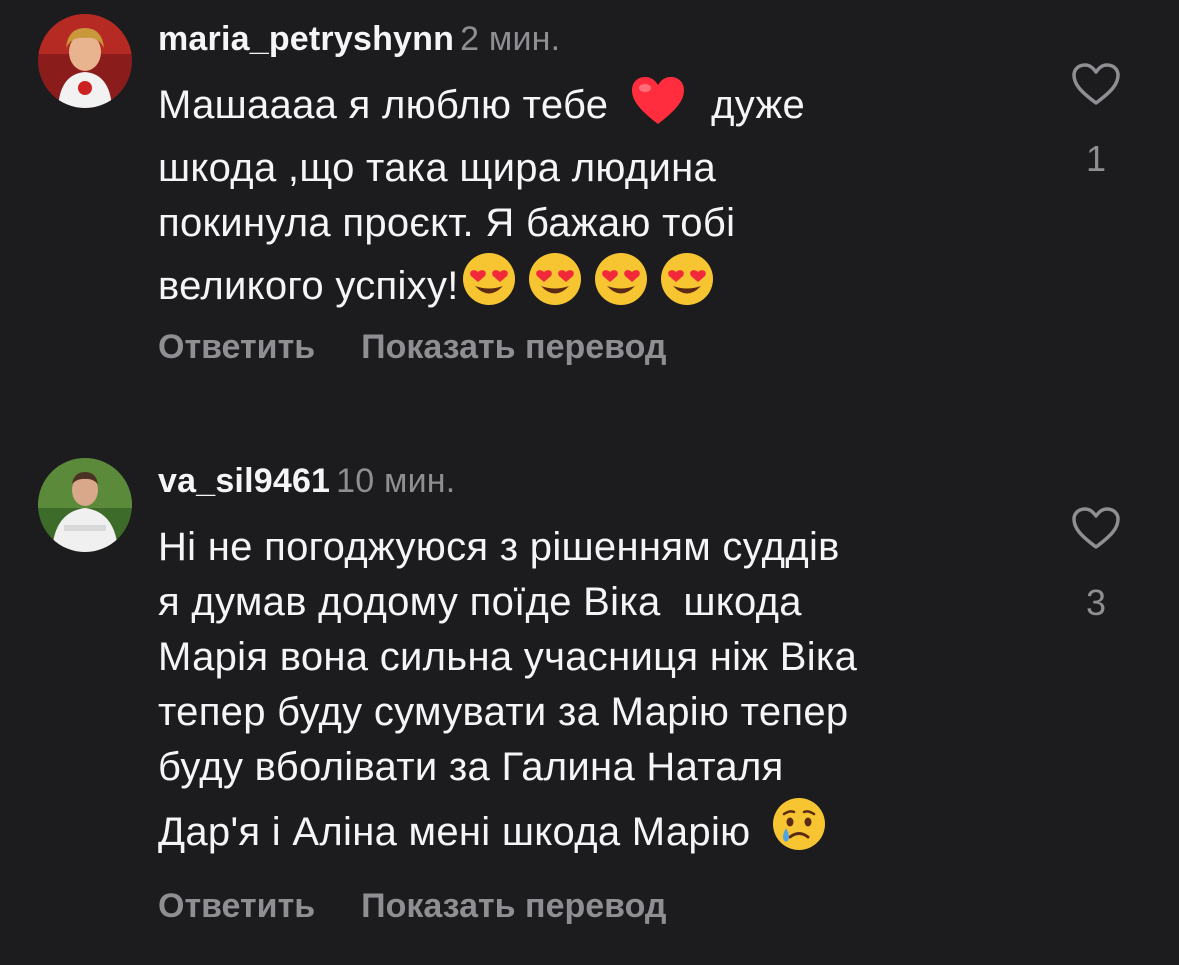  I want to click on comment-line: буду вболівати за Галина Наталя, so click(471, 767).